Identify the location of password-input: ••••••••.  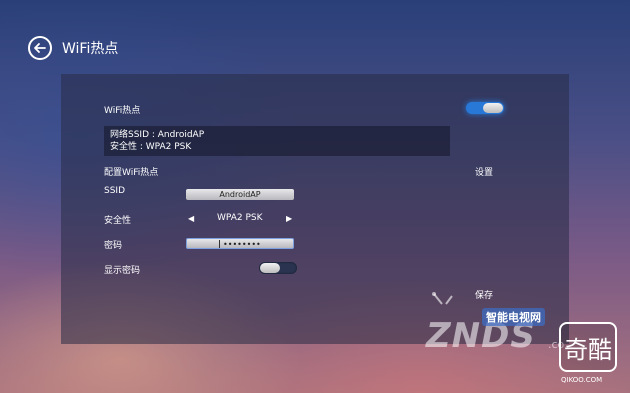
(240, 243).